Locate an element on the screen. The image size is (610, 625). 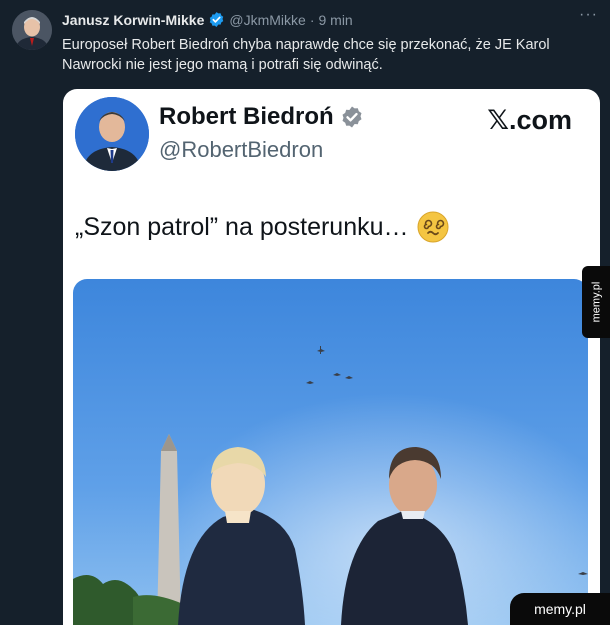
verified-badge-icon is located at coordinates (217, 19).